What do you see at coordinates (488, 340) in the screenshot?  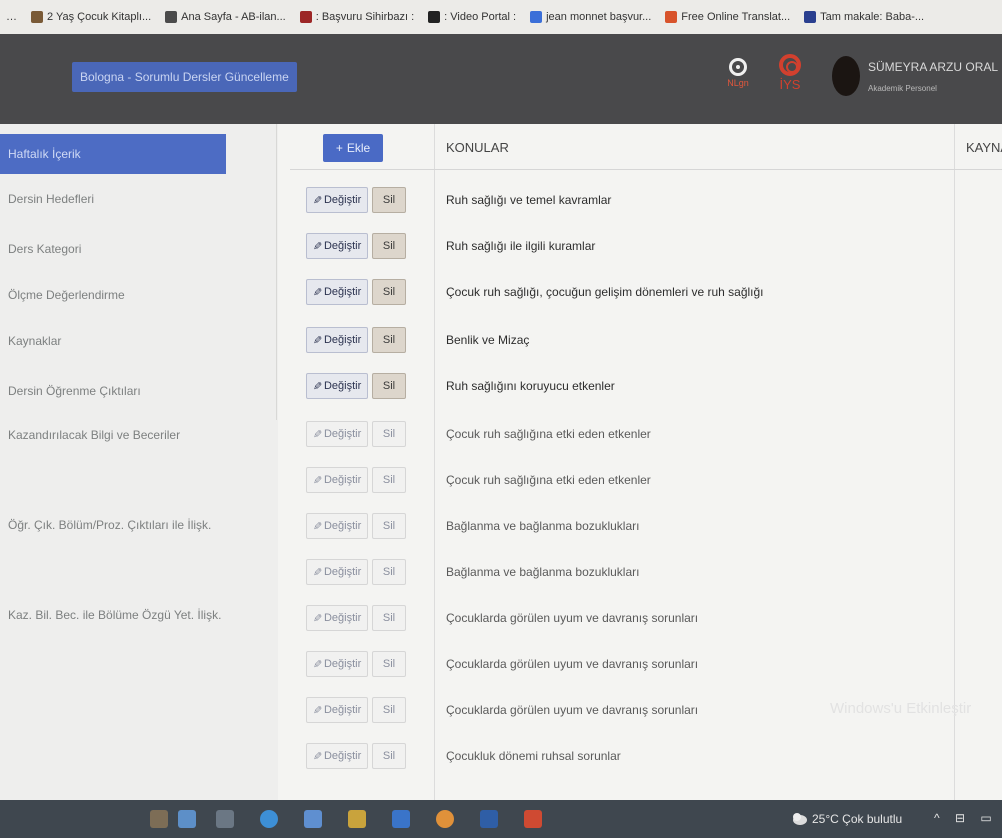 I see `topic-cell: Benlik ve Mizaç` at bounding box center [488, 340].